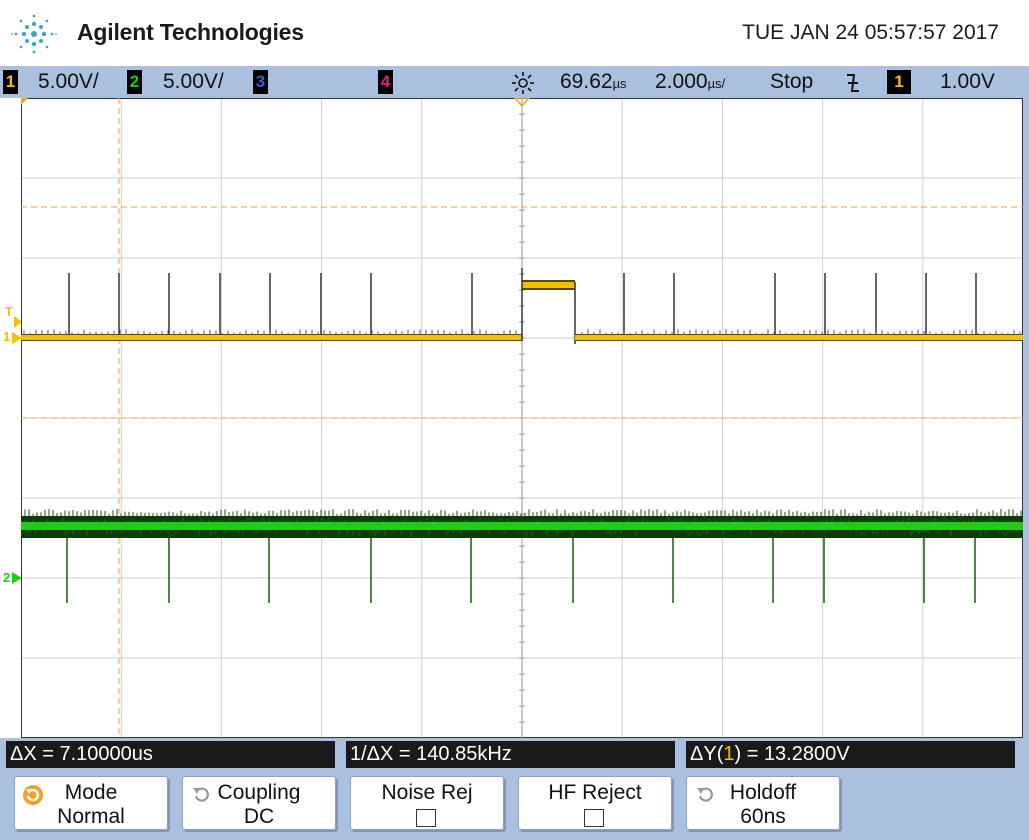  I want to click on holdoff-label: Holdoff, so click(763, 792).